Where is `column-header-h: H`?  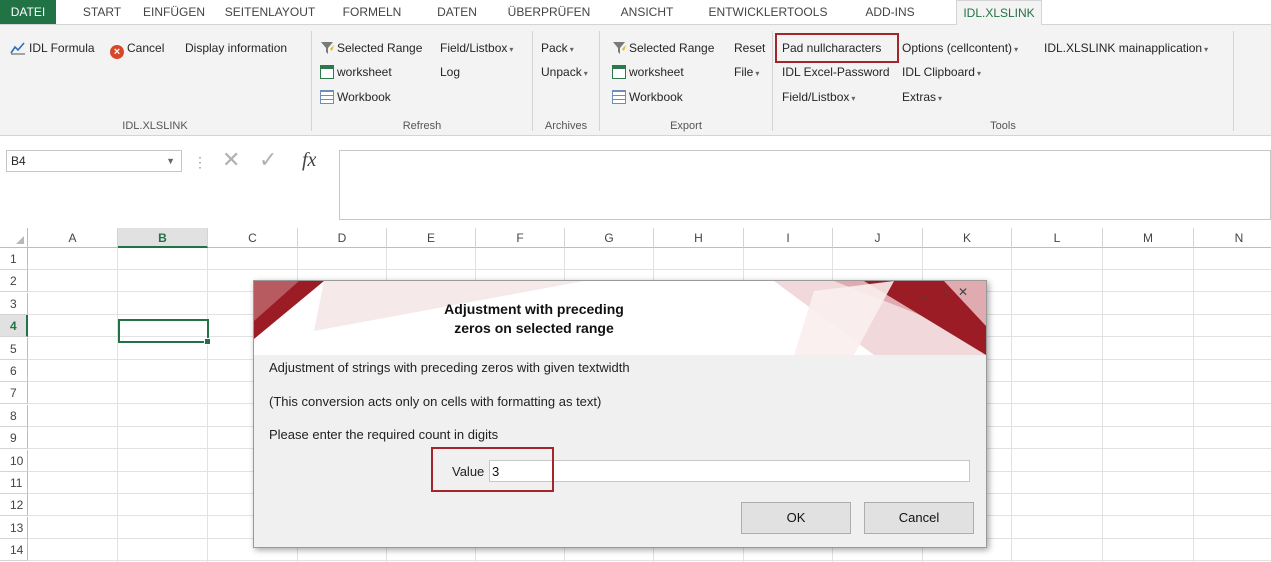 column-header-h: H is located at coordinates (699, 238).